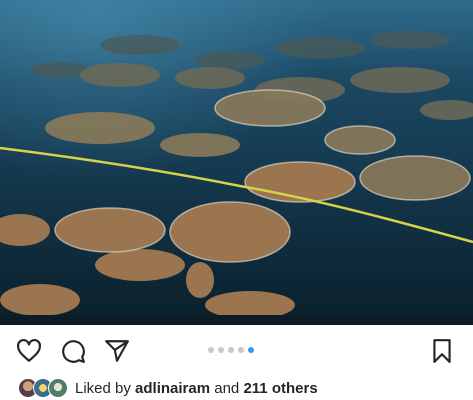 The image size is (473, 400). I want to click on others-count: 211 others, so click(280, 388).